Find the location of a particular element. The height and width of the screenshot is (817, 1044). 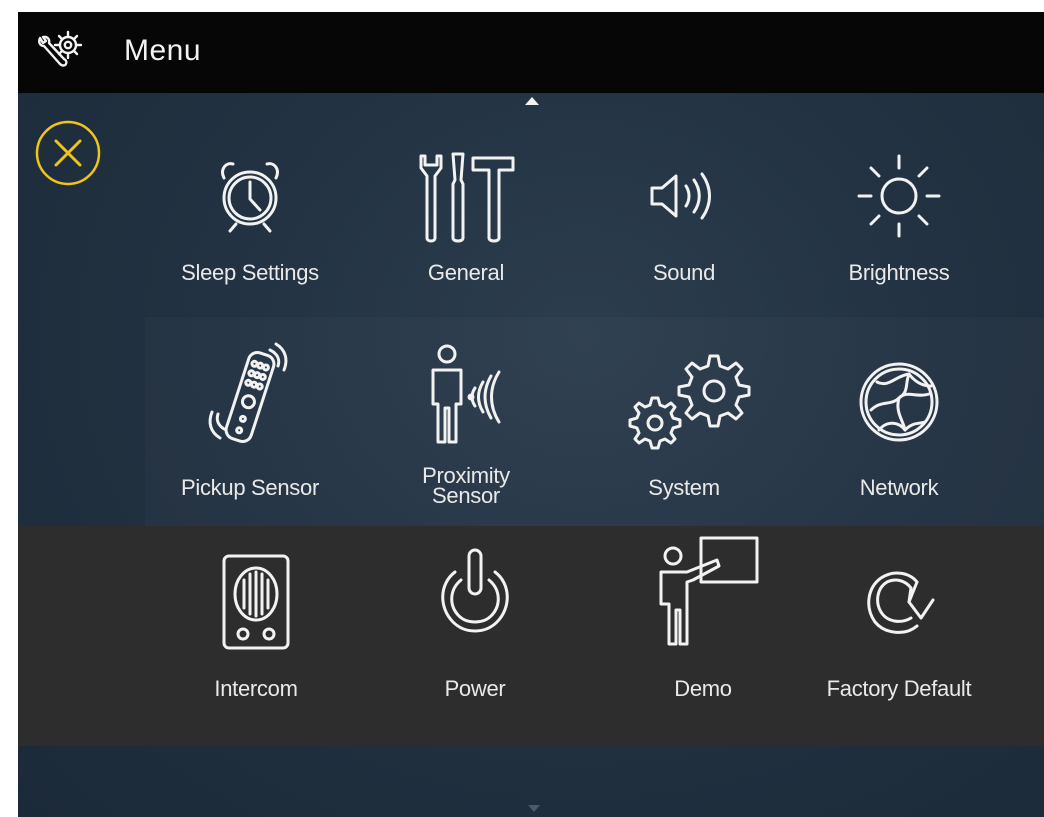

menu-item-power: Power is located at coordinates (475, 632).